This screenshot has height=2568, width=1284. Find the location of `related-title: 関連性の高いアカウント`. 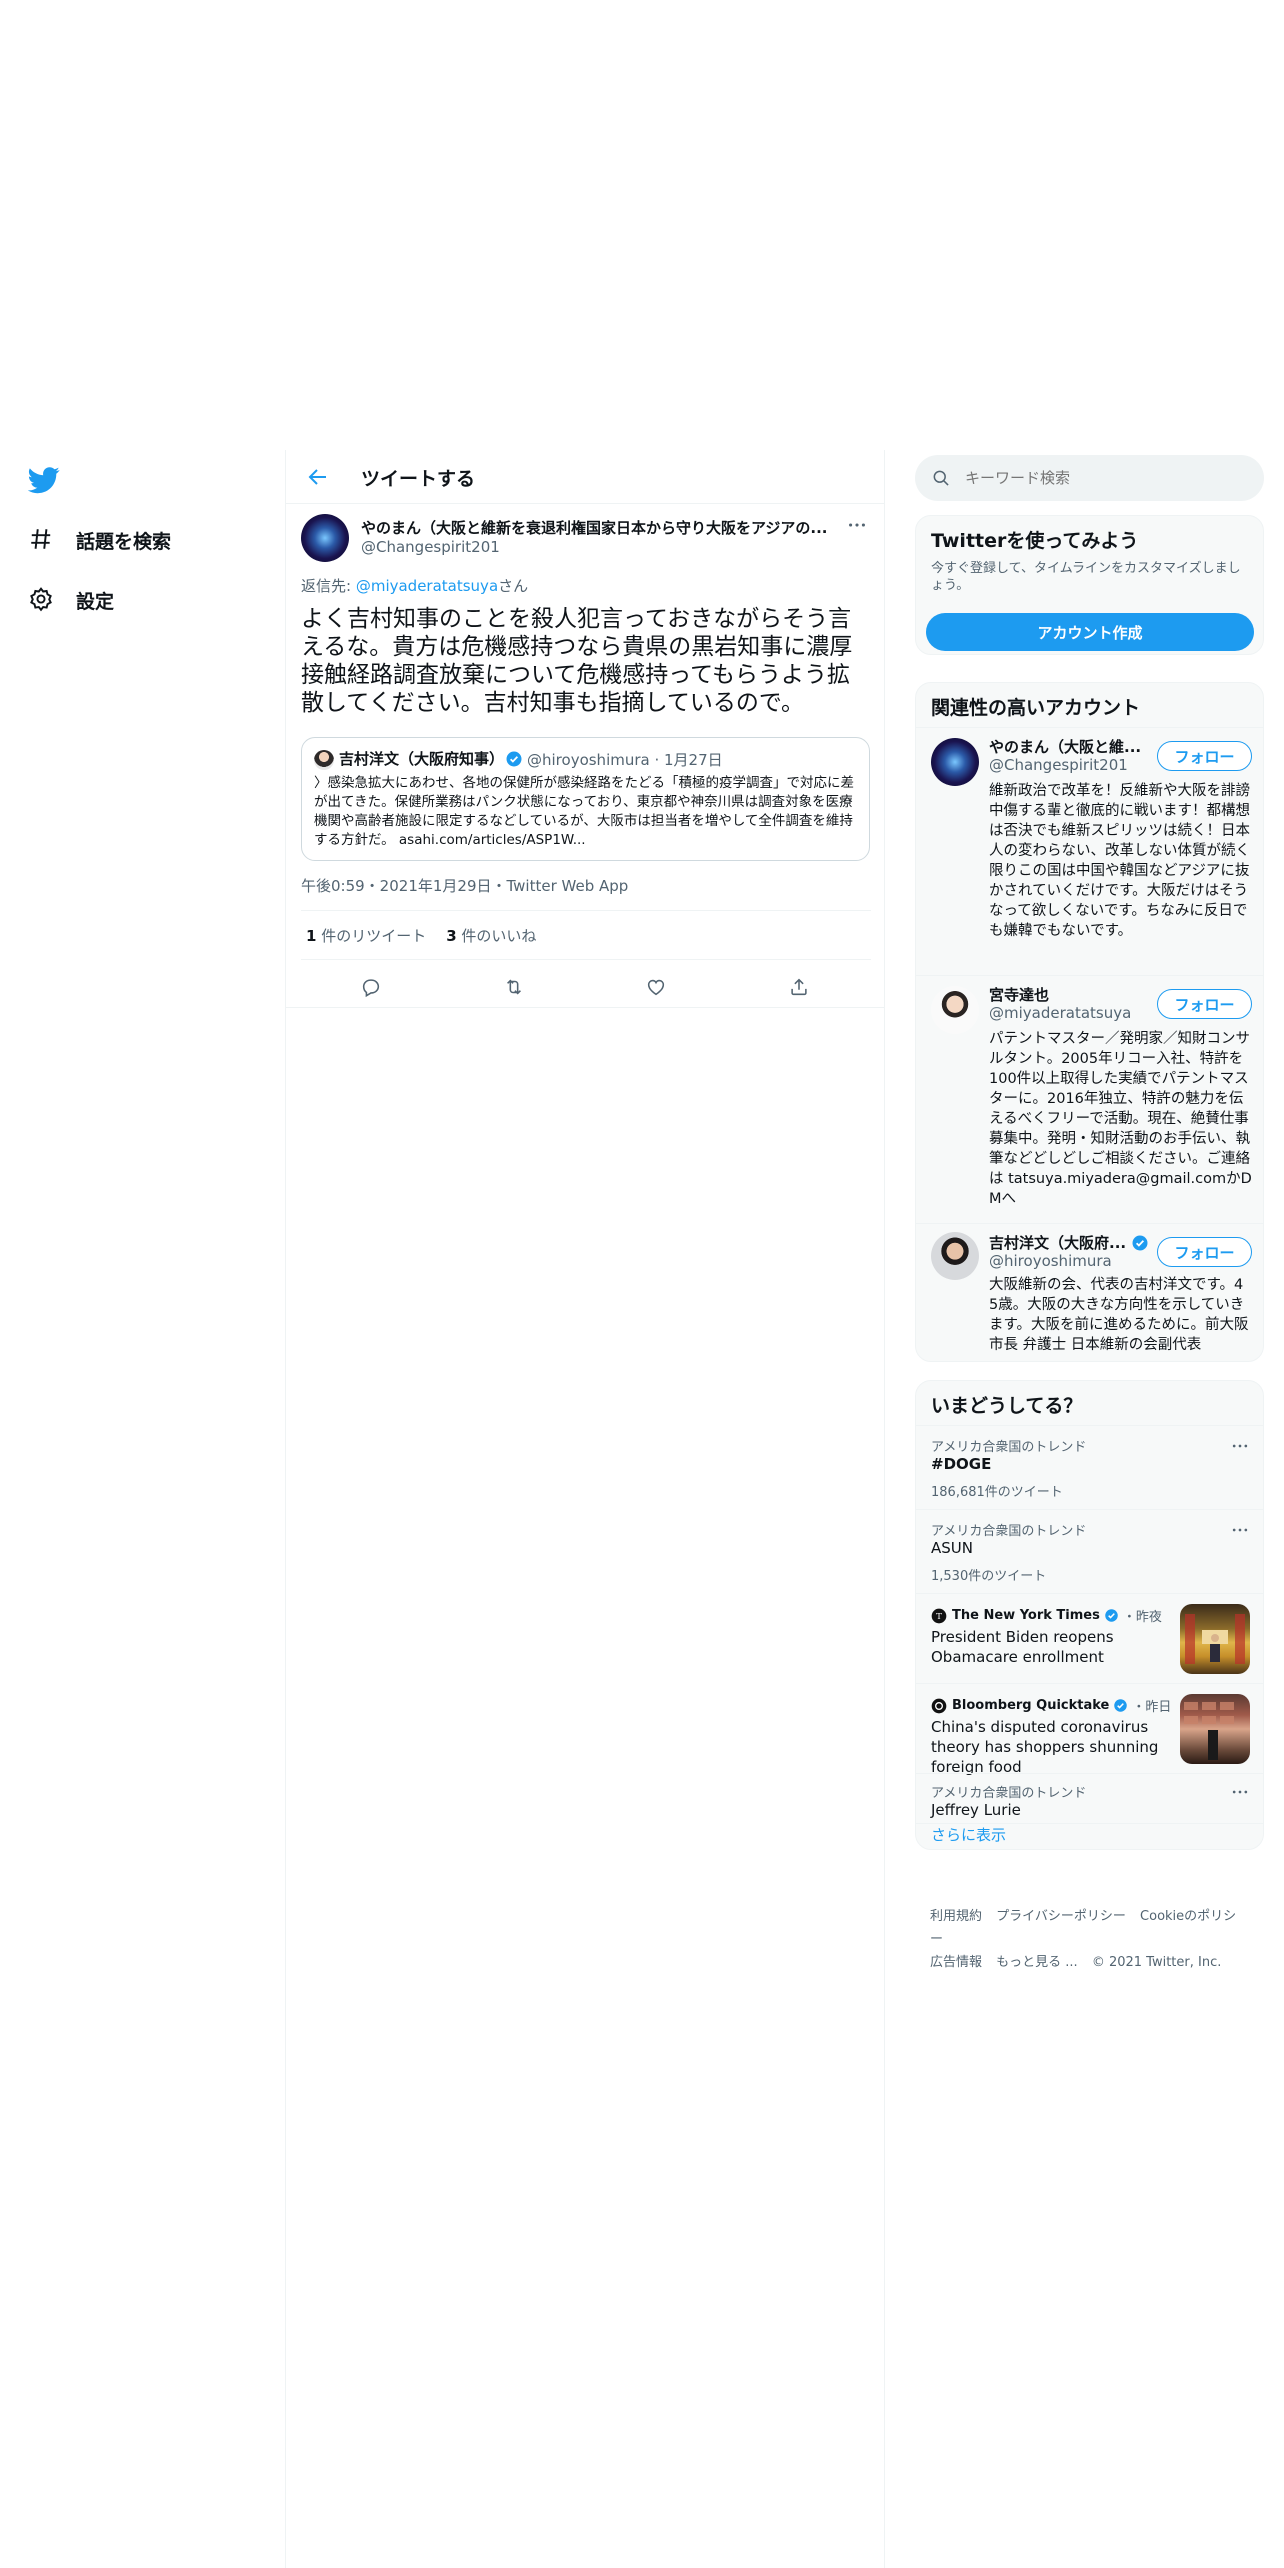

related-title: 関連性の高いアカウント is located at coordinates (1036, 708).